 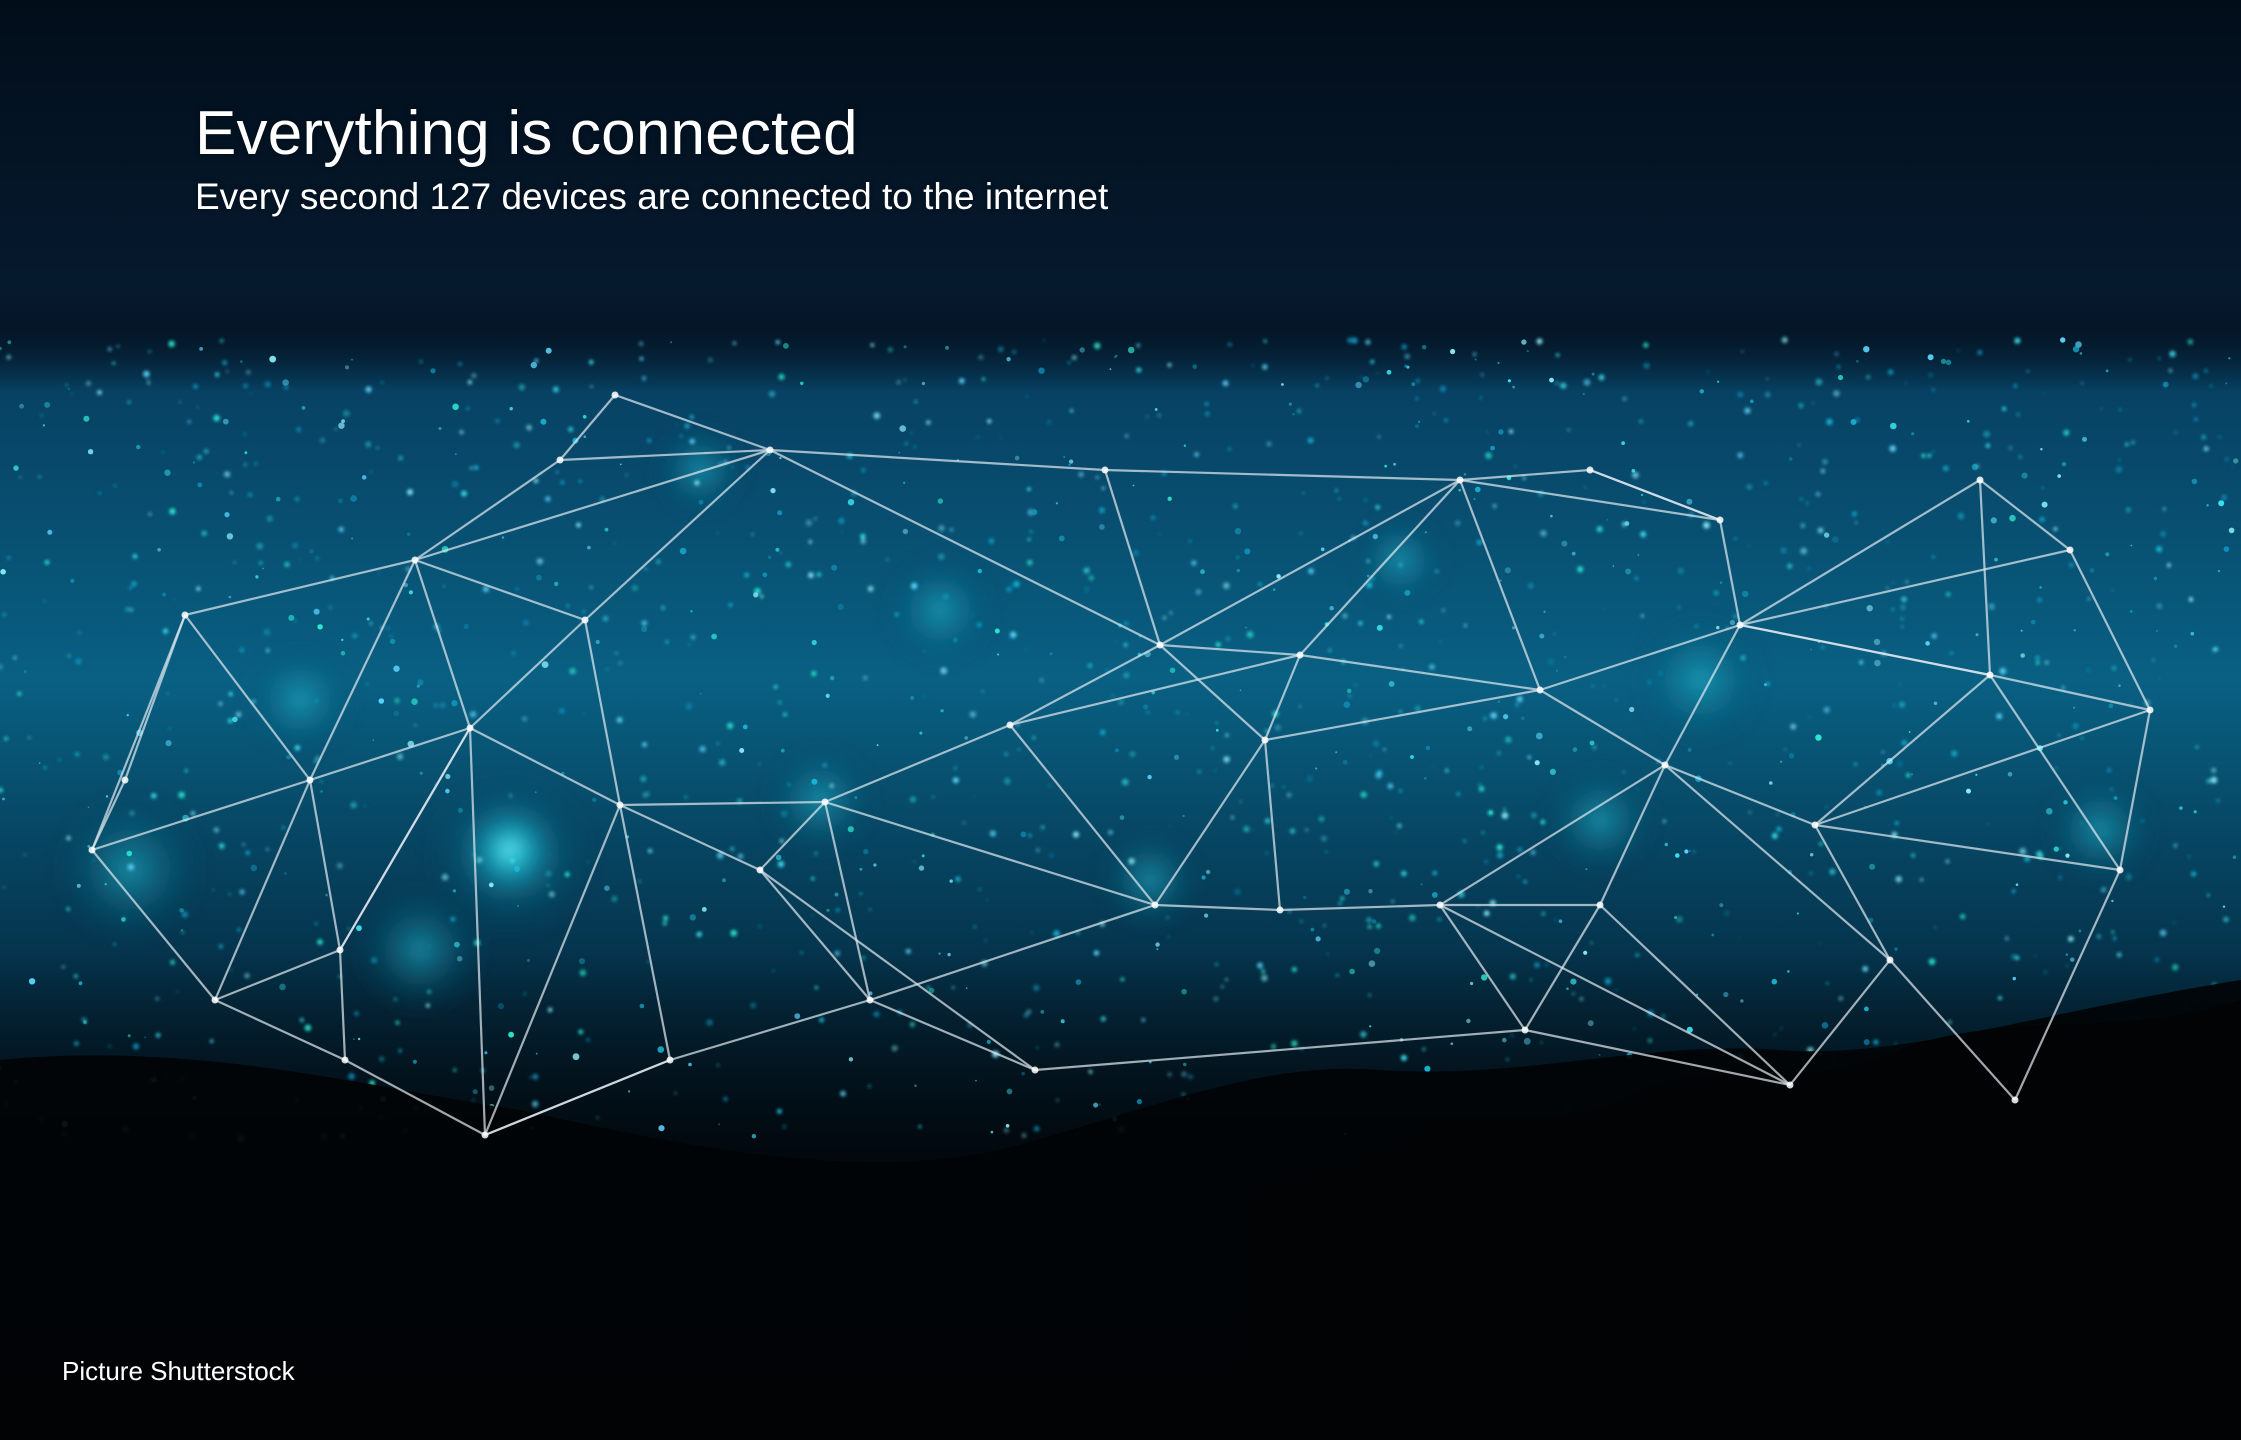 I want to click on city-glow, so click(x=940, y=610).